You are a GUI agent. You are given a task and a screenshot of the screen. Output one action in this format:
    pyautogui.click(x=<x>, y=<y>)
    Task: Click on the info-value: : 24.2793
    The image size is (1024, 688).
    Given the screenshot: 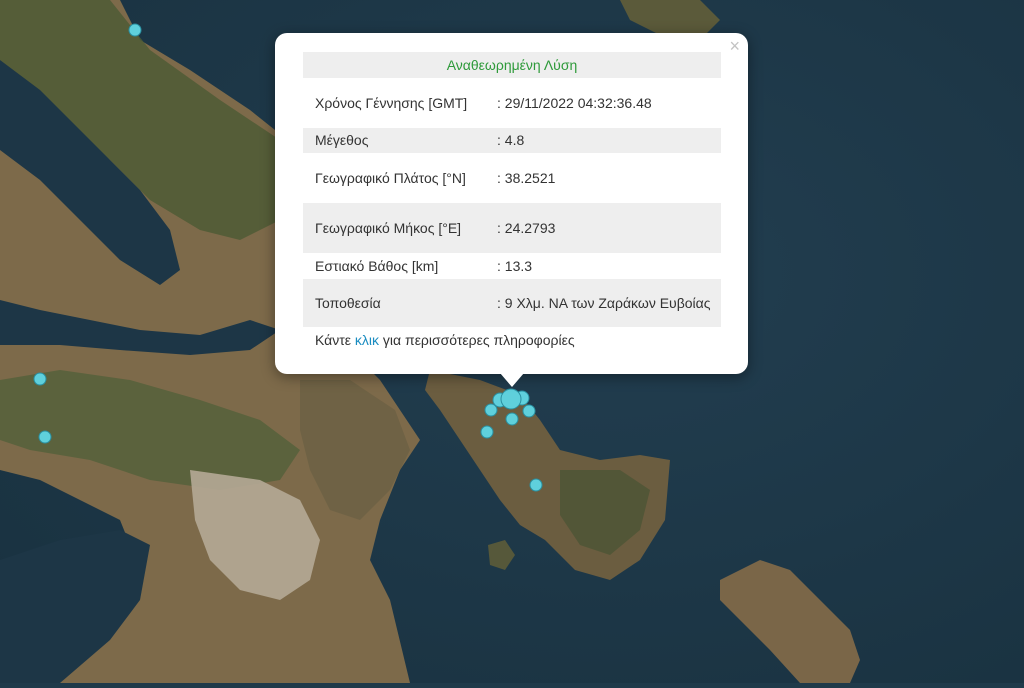 What is the action you would take?
    pyautogui.click(x=526, y=227)
    